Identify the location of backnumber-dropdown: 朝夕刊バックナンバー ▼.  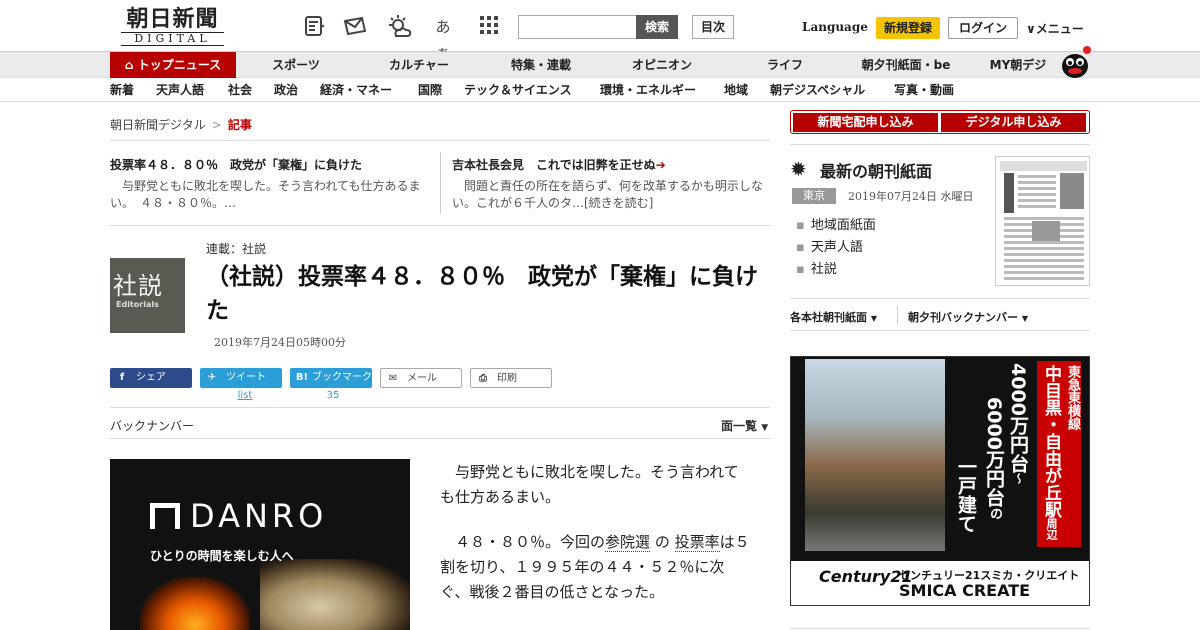
(968, 317).